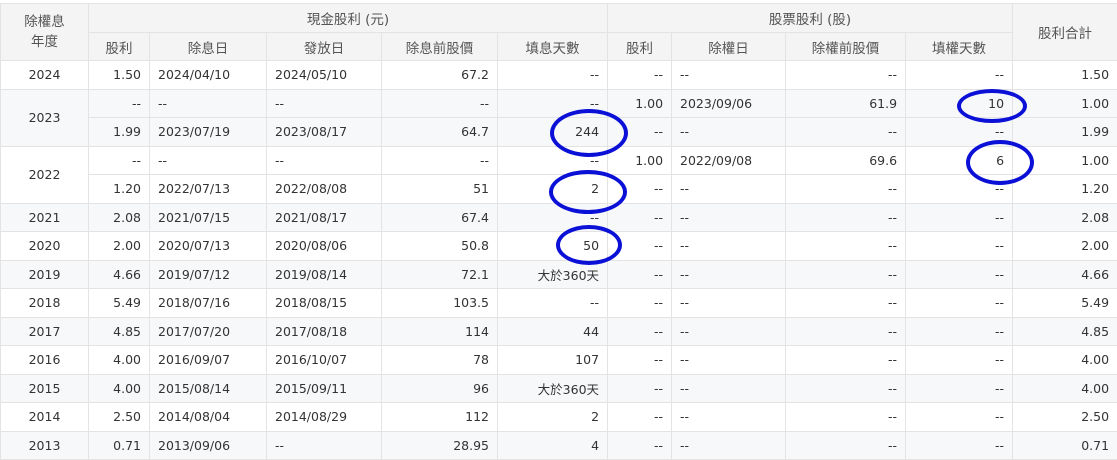  I want to click on table-cell: 2023/07/19, so click(208, 132).